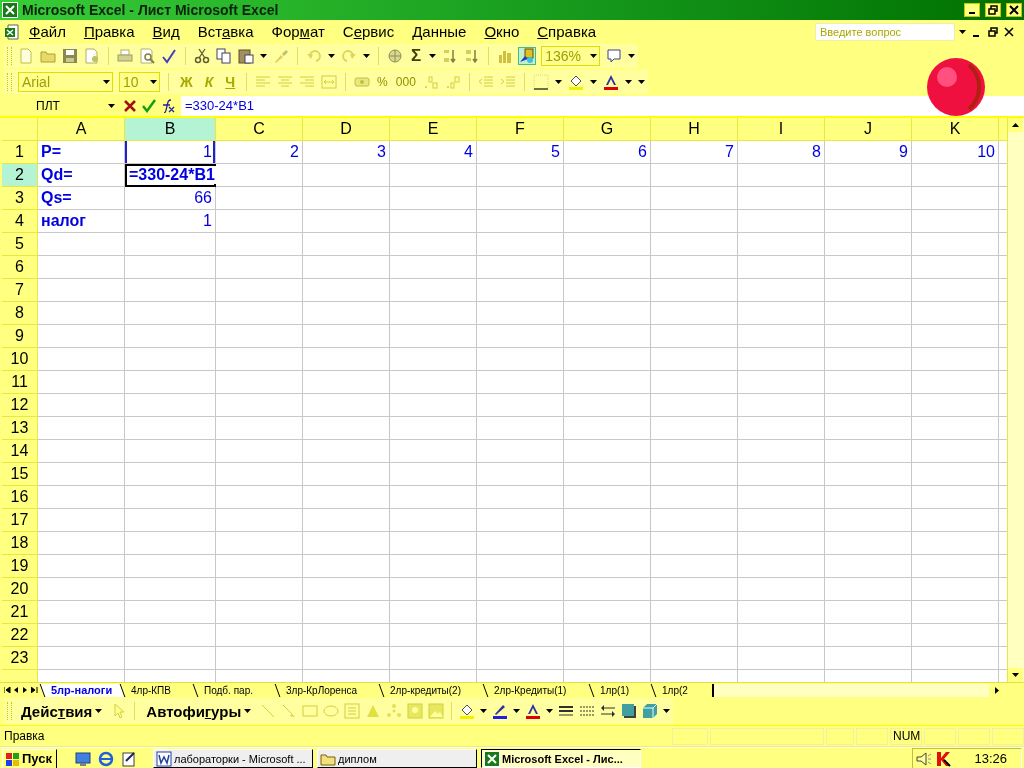 The image size is (1024, 768). I want to click on autosum-button: Σ, so click(416, 56).